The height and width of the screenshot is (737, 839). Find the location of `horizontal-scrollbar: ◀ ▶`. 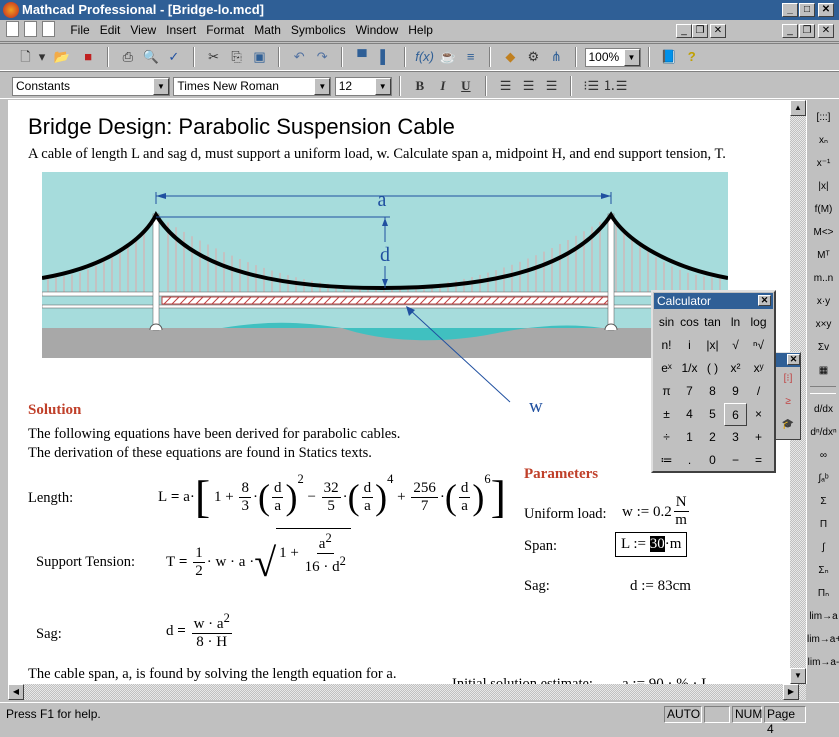

horizontal-scrollbar: ◀ ▶ is located at coordinates (407, 692).